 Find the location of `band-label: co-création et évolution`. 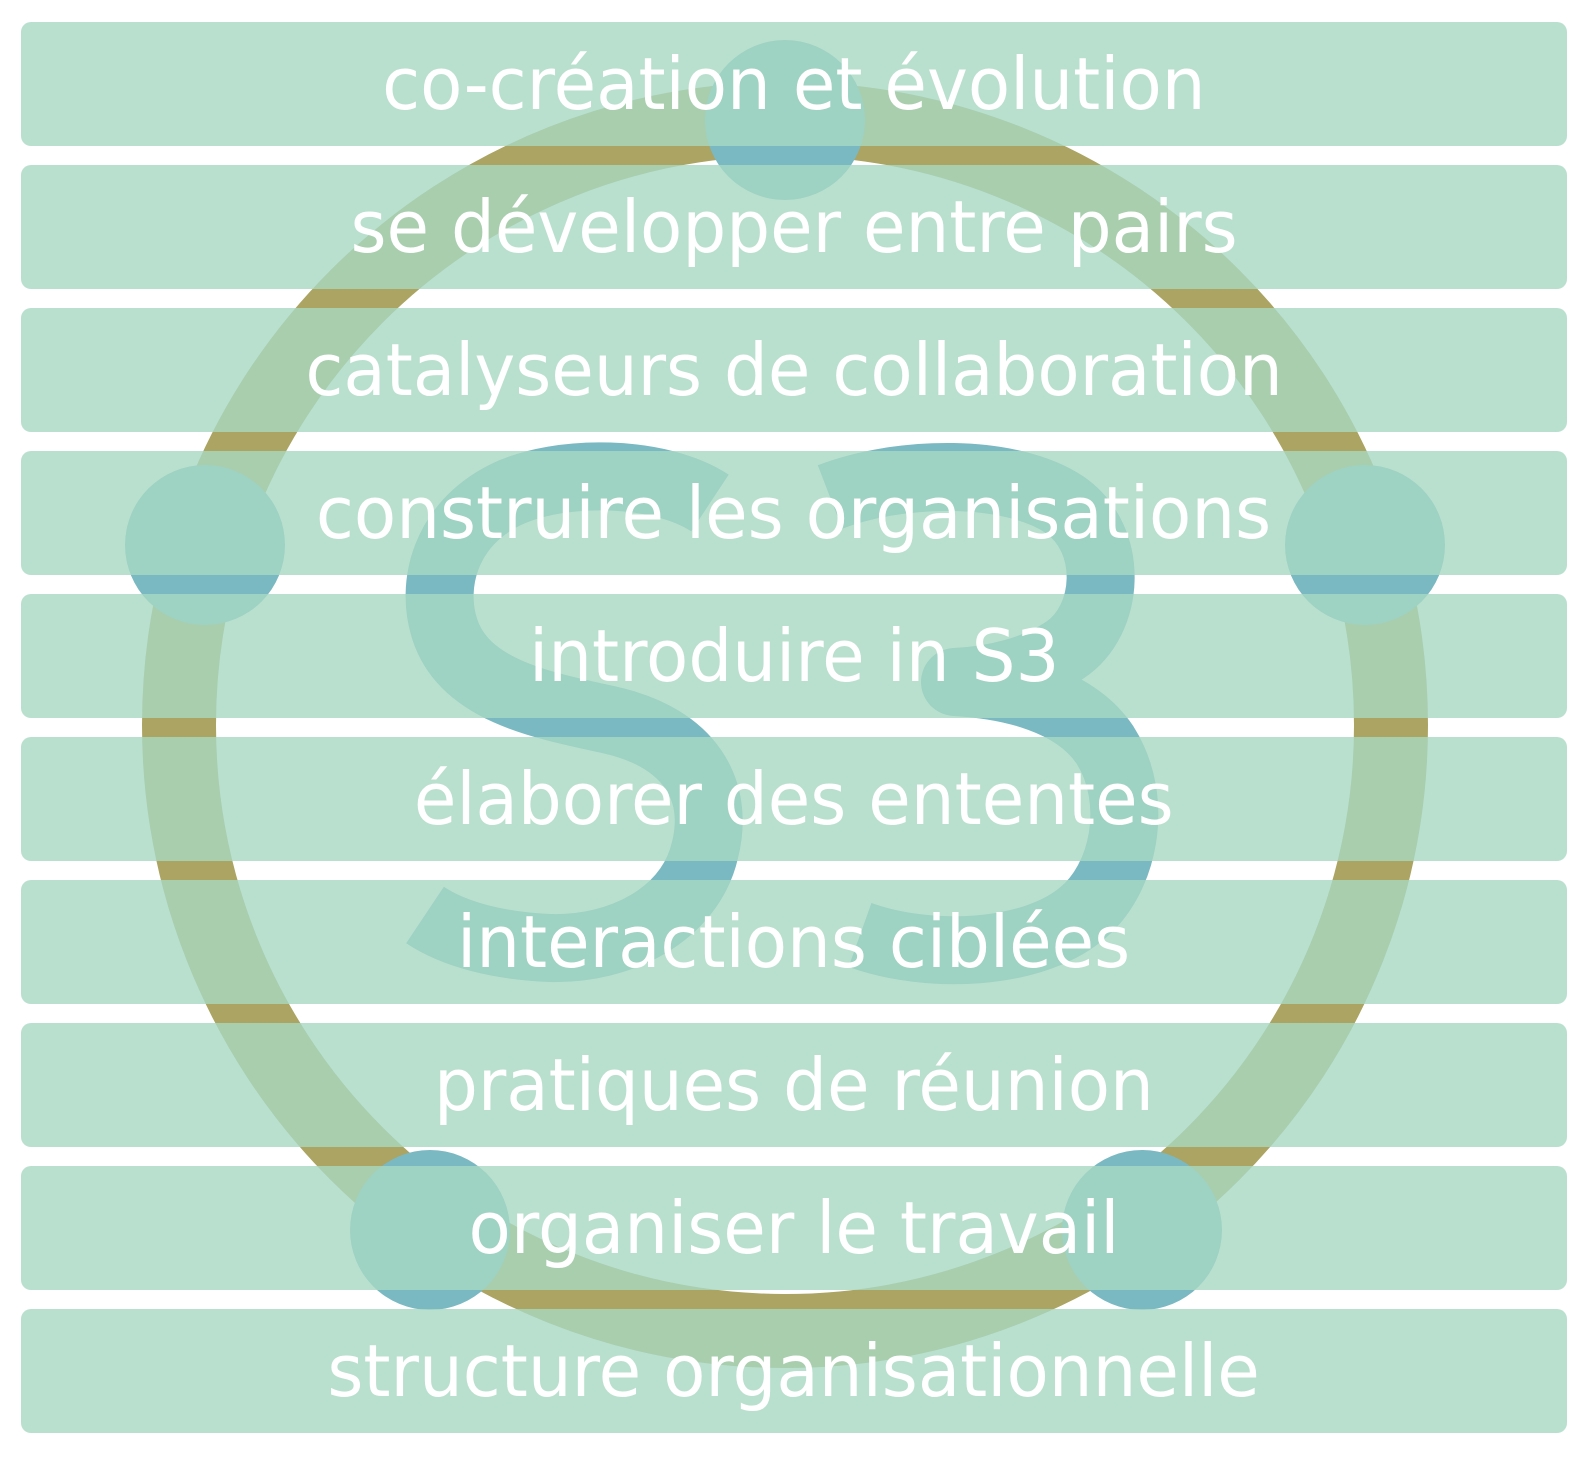

band-label: co-création et évolution is located at coordinates (794, 84).